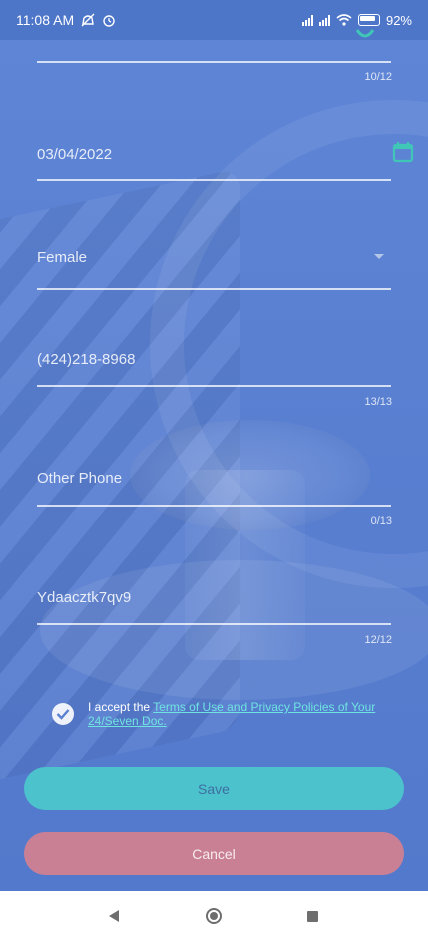 This screenshot has width=428, height=941. I want to click on date-value: 03/04/2022, so click(75, 154).